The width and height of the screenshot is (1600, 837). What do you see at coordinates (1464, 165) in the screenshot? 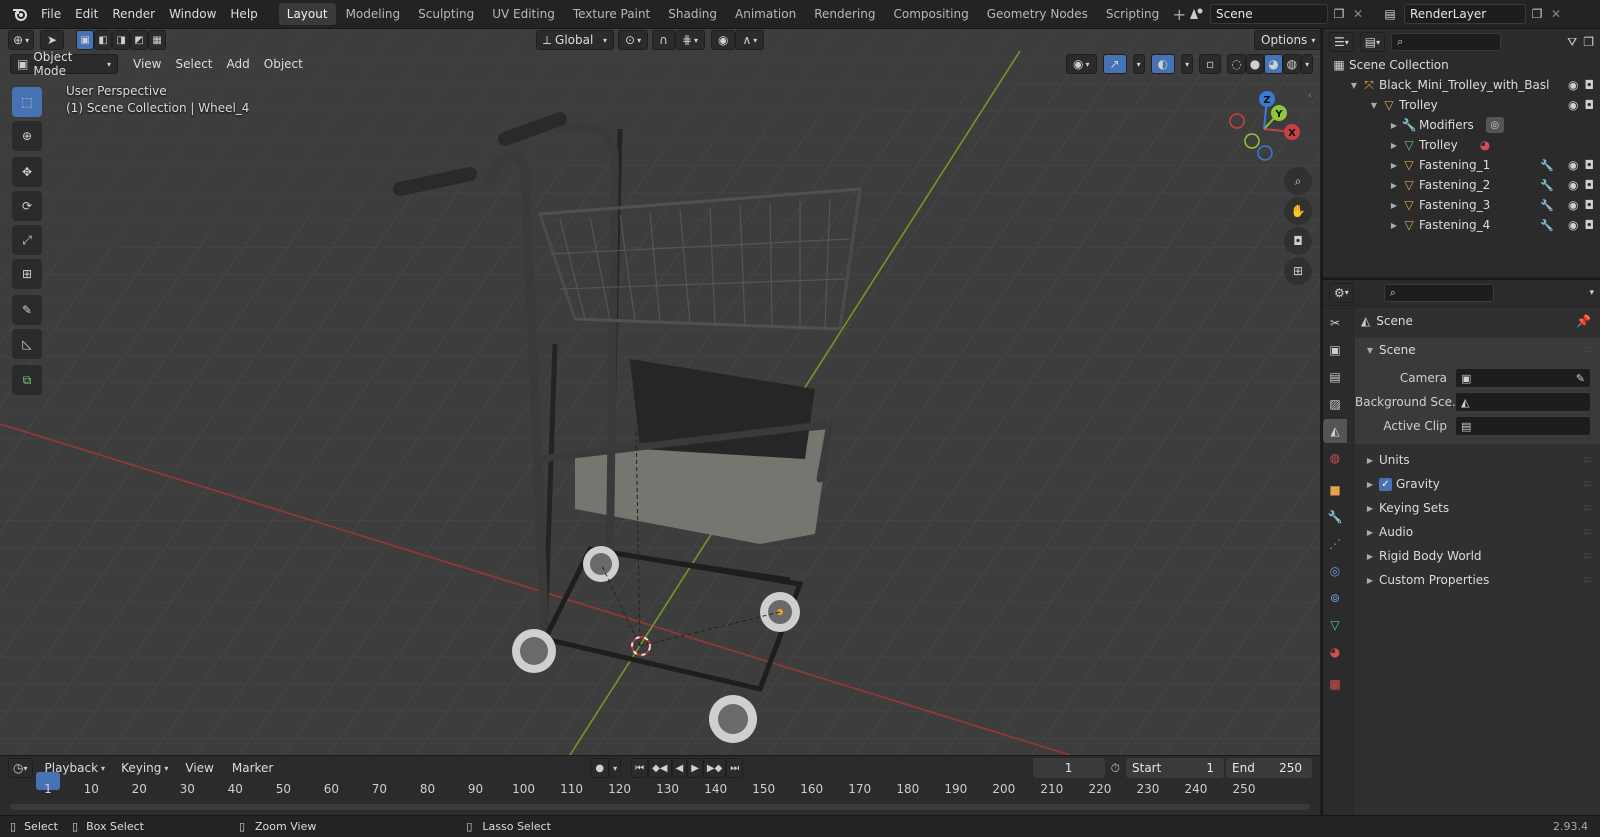
I see `outliner-row: ▶ ▽ Fastening_1 🔧 ◉ ◘` at bounding box center [1464, 165].